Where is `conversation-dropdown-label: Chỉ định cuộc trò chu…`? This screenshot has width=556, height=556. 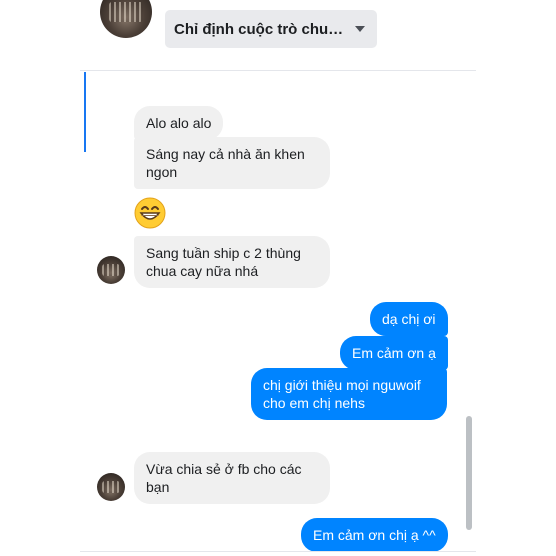 conversation-dropdown-label: Chỉ định cuộc trò chu… is located at coordinates (259, 29).